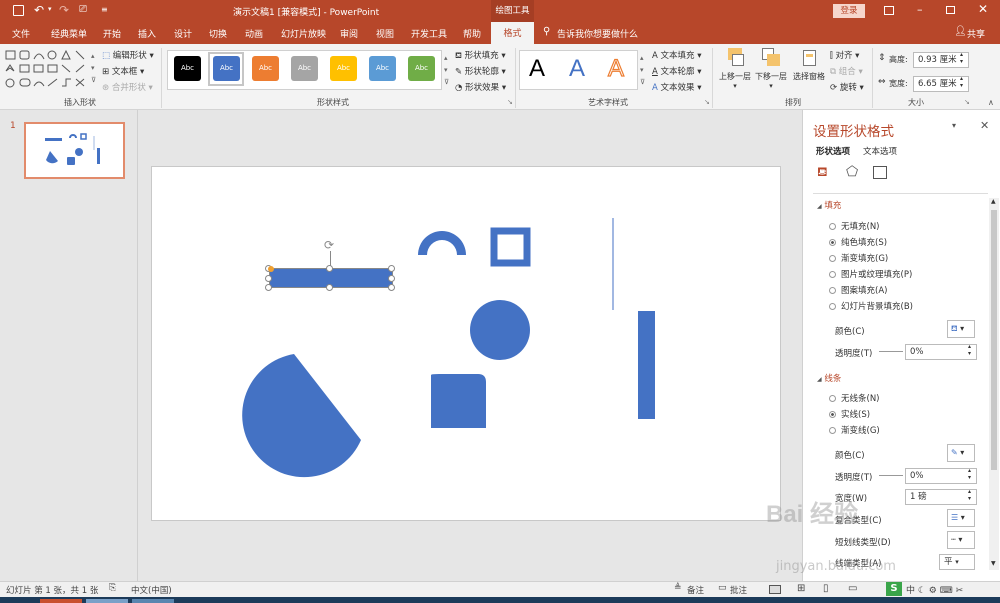 This screenshot has width=1000, height=603. What do you see at coordinates (969, 495) in the screenshot?
I see `line-width-spinner-icon: ▴ ▾` at bounding box center [969, 495].